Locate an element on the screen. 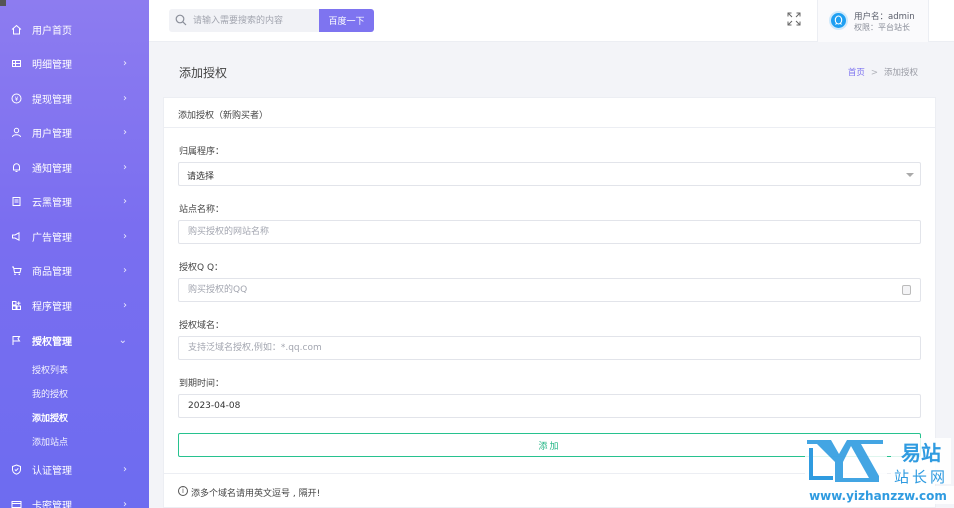 The width and height of the screenshot is (954, 508). sidebar-item-label: 程序管理 is located at coordinates (52, 307).